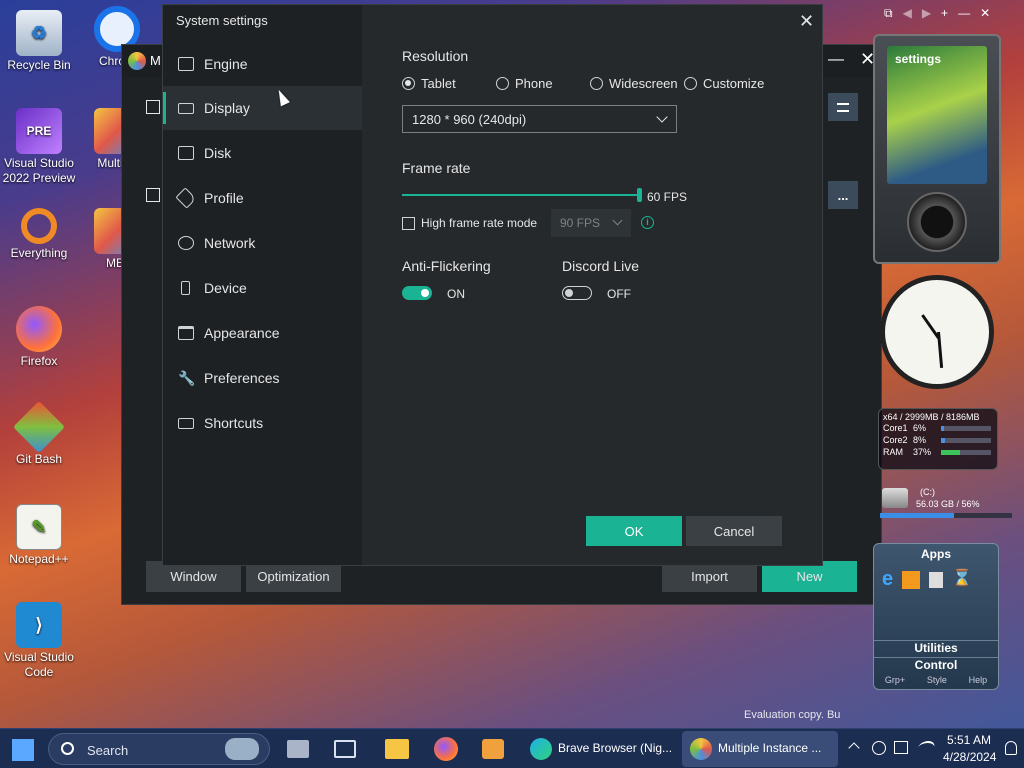 The width and height of the screenshot is (1024, 768). What do you see at coordinates (634, 531) in the screenshot?
I see `ok-button: OK` at bounding box center [634, 531].